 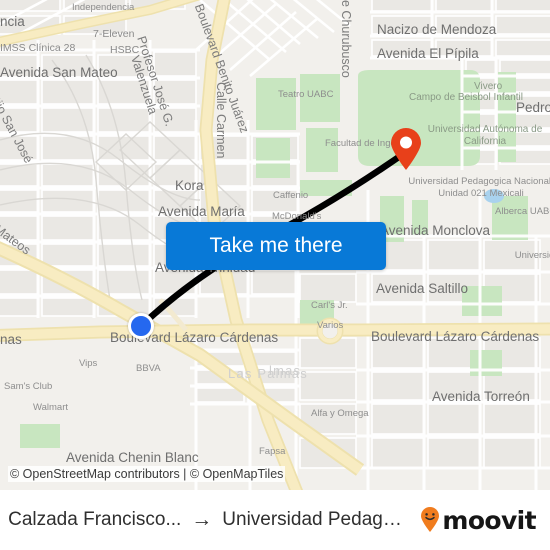 What do you see at coordinates (202, 519) in the screenshot?
I see `arrow-right-icon: →` at bounding box center [202, 519].